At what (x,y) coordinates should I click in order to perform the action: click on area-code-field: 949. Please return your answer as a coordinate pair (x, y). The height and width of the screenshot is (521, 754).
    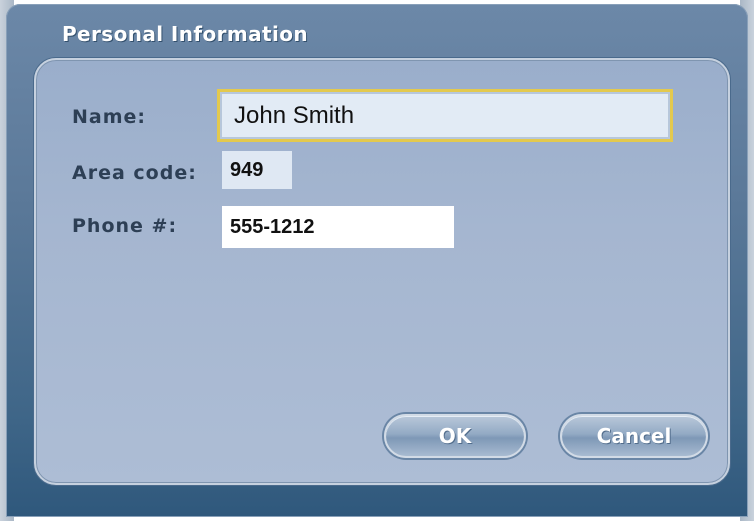
    Looking at the image, I should click on (257, 170).